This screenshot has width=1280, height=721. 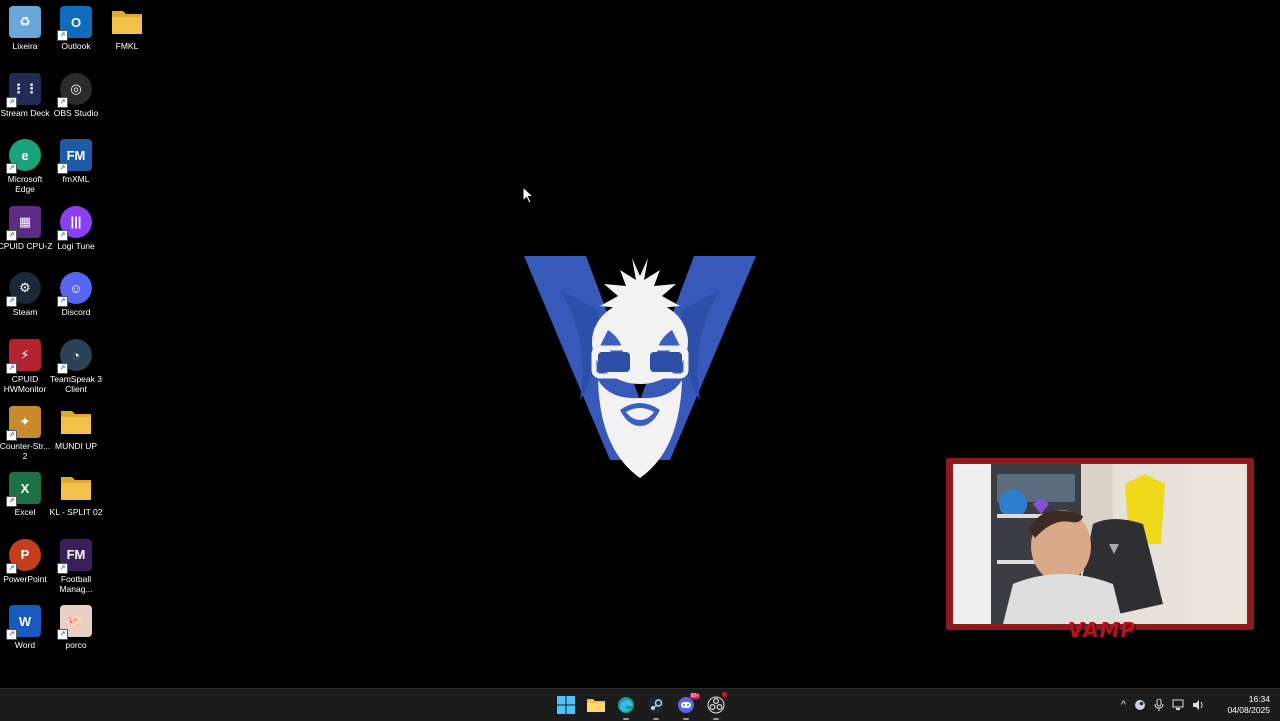 I want to click on taskbar-steam, so click(x=656, y=706).